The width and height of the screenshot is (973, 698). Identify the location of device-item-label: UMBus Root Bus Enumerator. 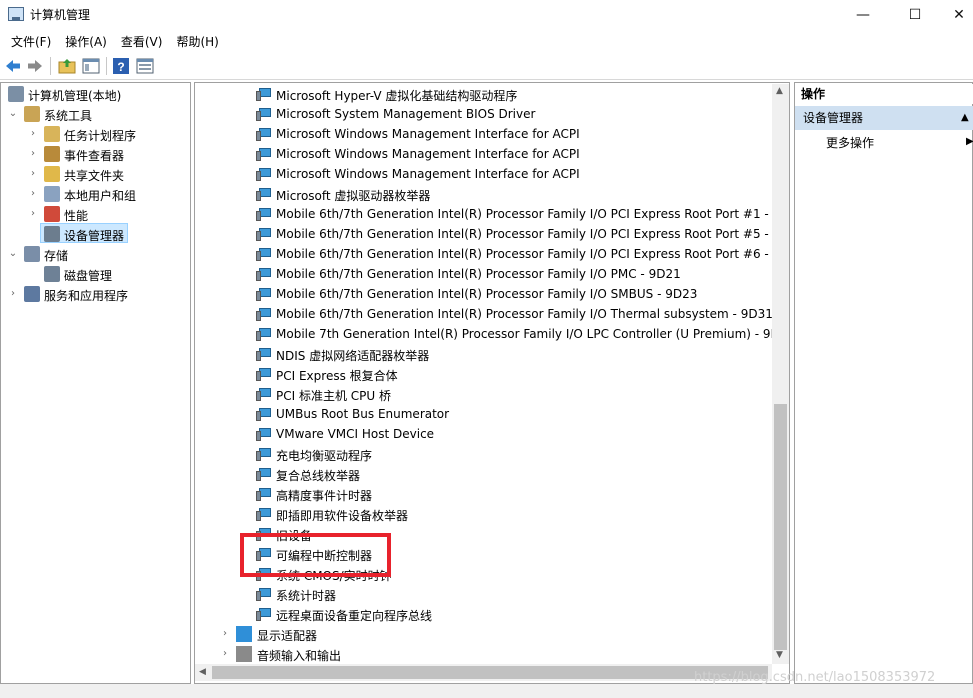
(363, 414).